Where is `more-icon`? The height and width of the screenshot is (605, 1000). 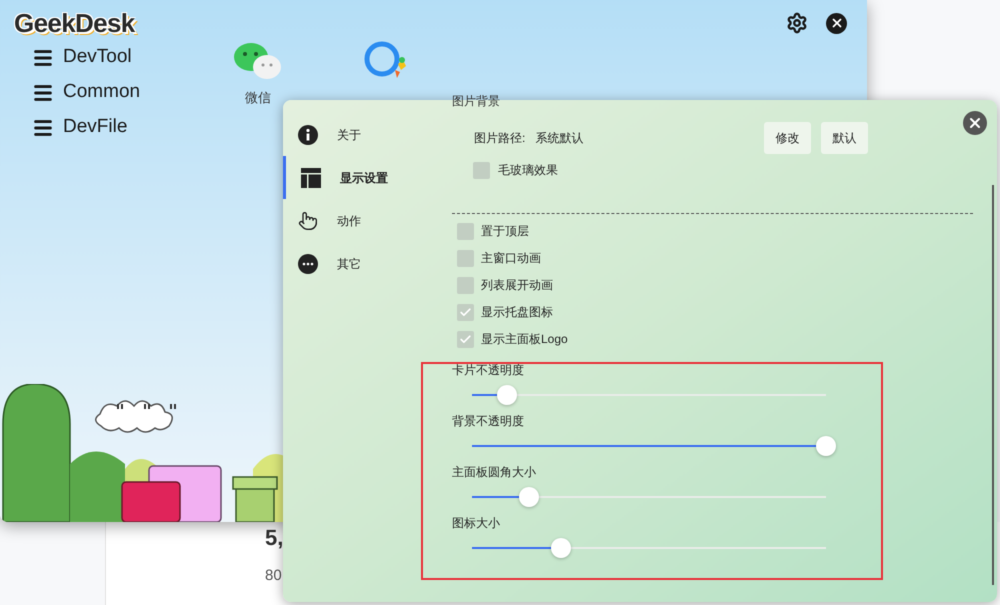
more-icon is located at coordinates (308, 264).